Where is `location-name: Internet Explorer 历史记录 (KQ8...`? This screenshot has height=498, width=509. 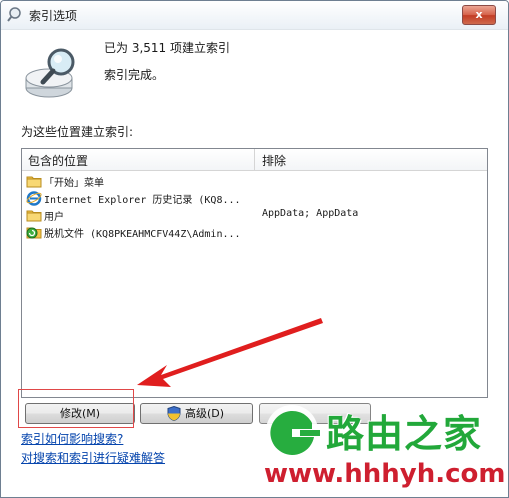
location-name: Internet Explorer 历史记录 (KQ8... is located at coordinates (142, 200).